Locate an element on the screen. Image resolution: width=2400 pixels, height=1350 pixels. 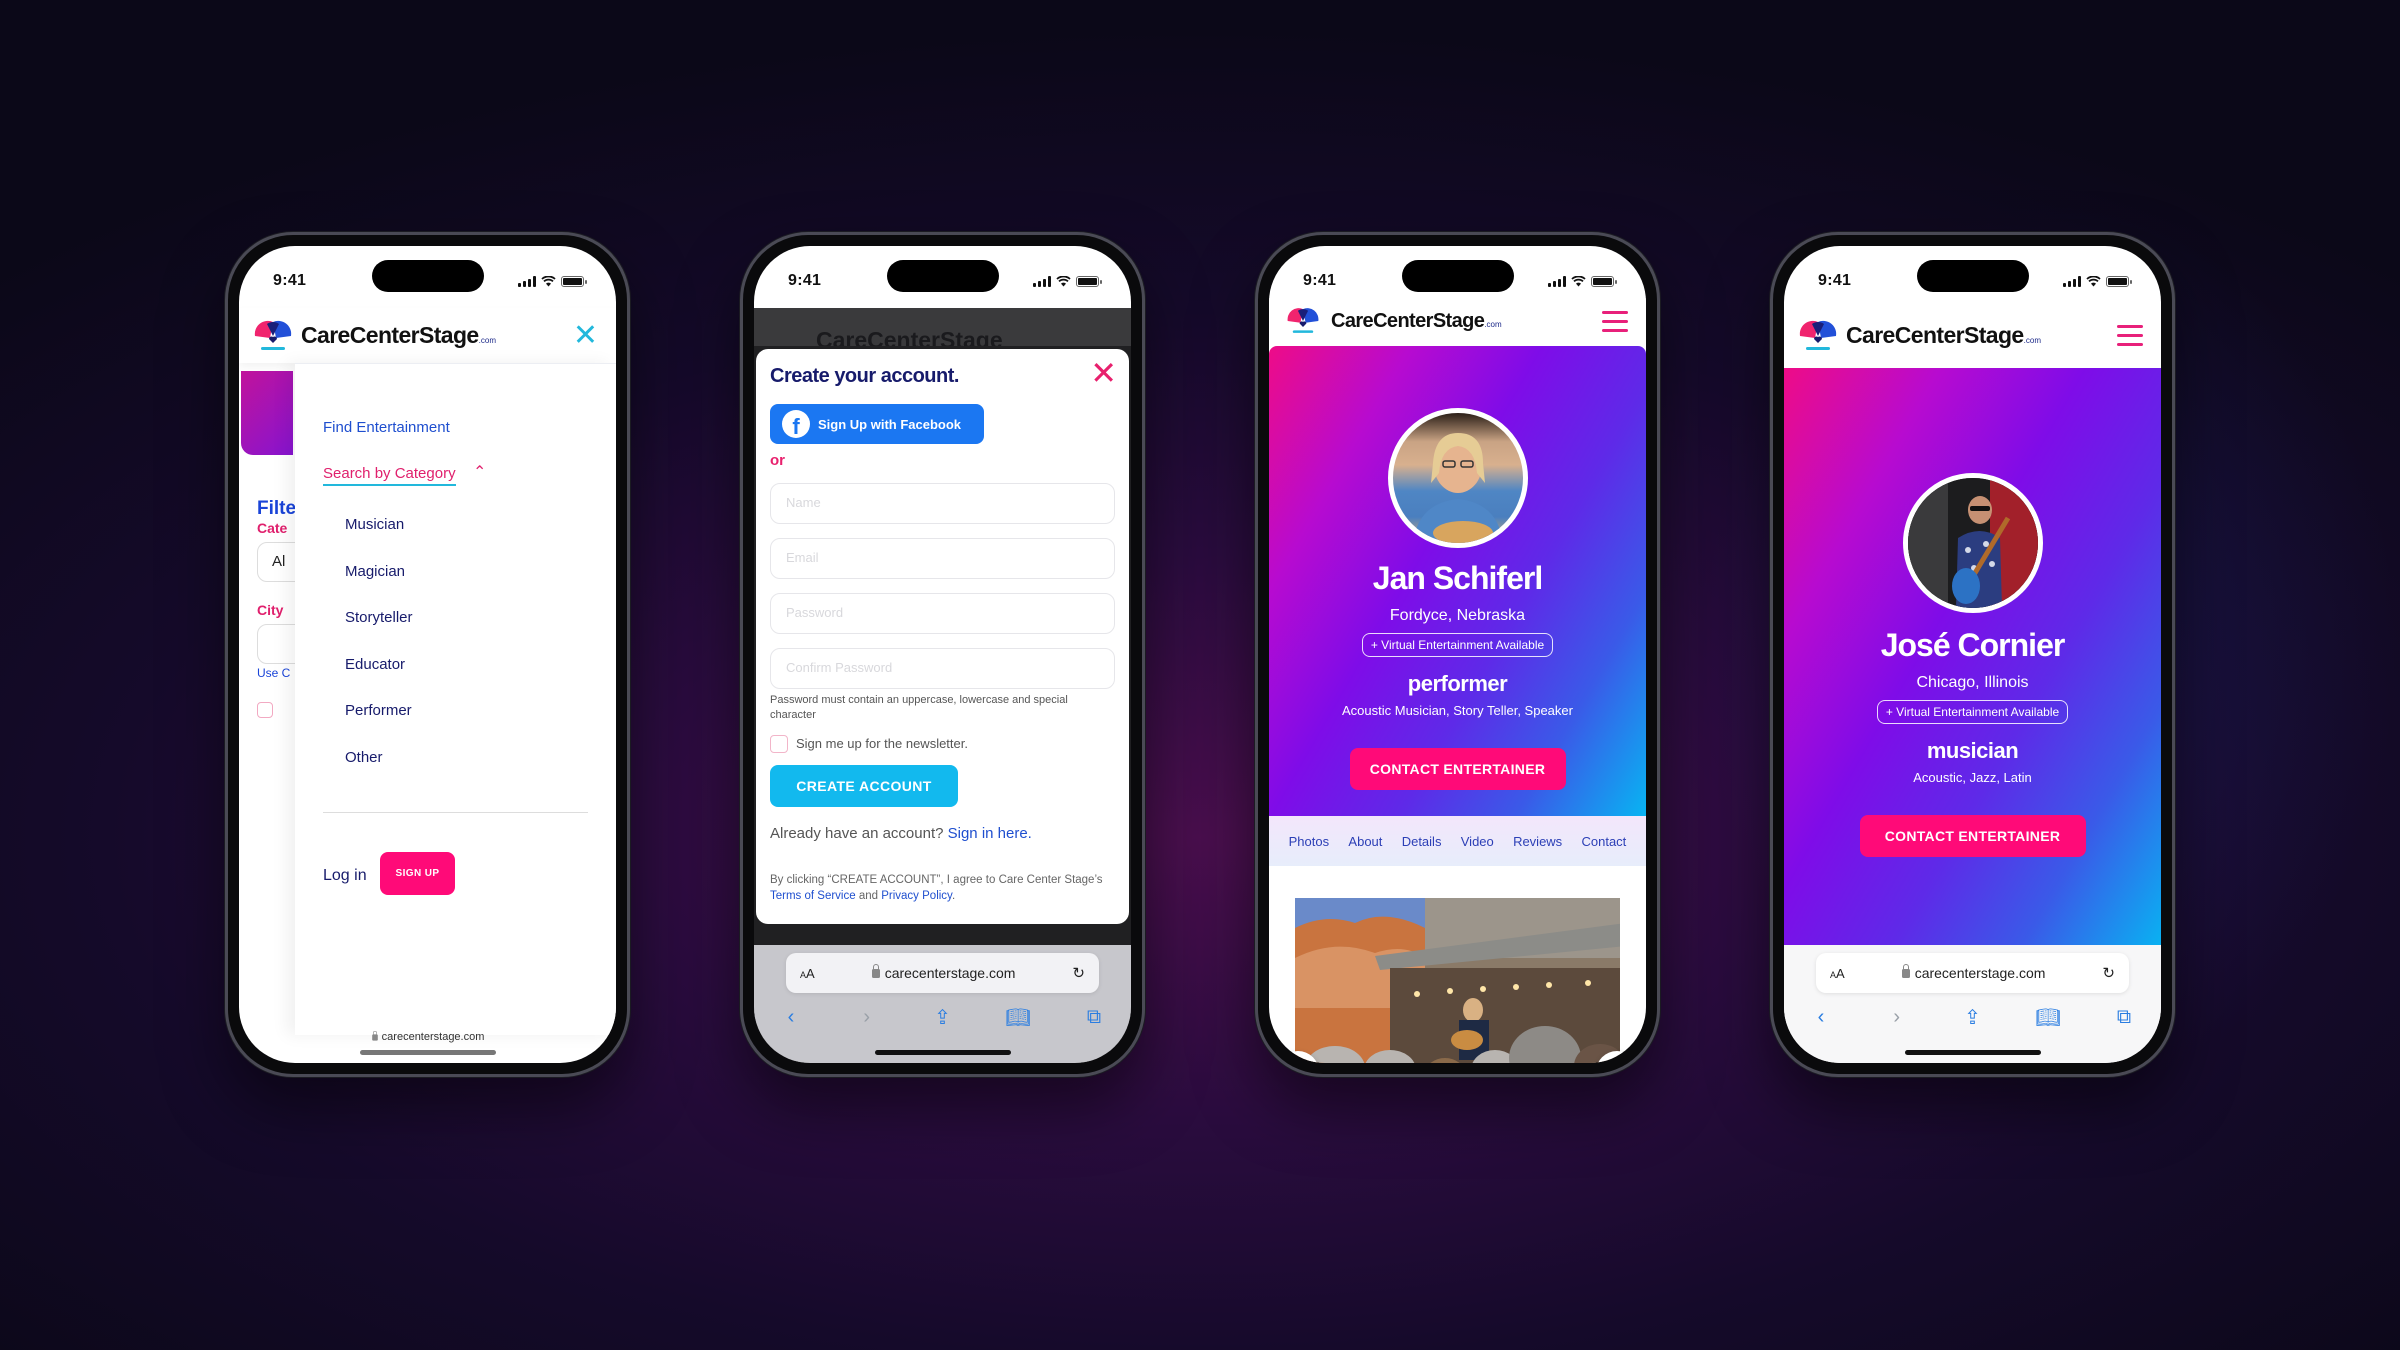
tab-contact: Contact is located at coordinates (1603, 841).